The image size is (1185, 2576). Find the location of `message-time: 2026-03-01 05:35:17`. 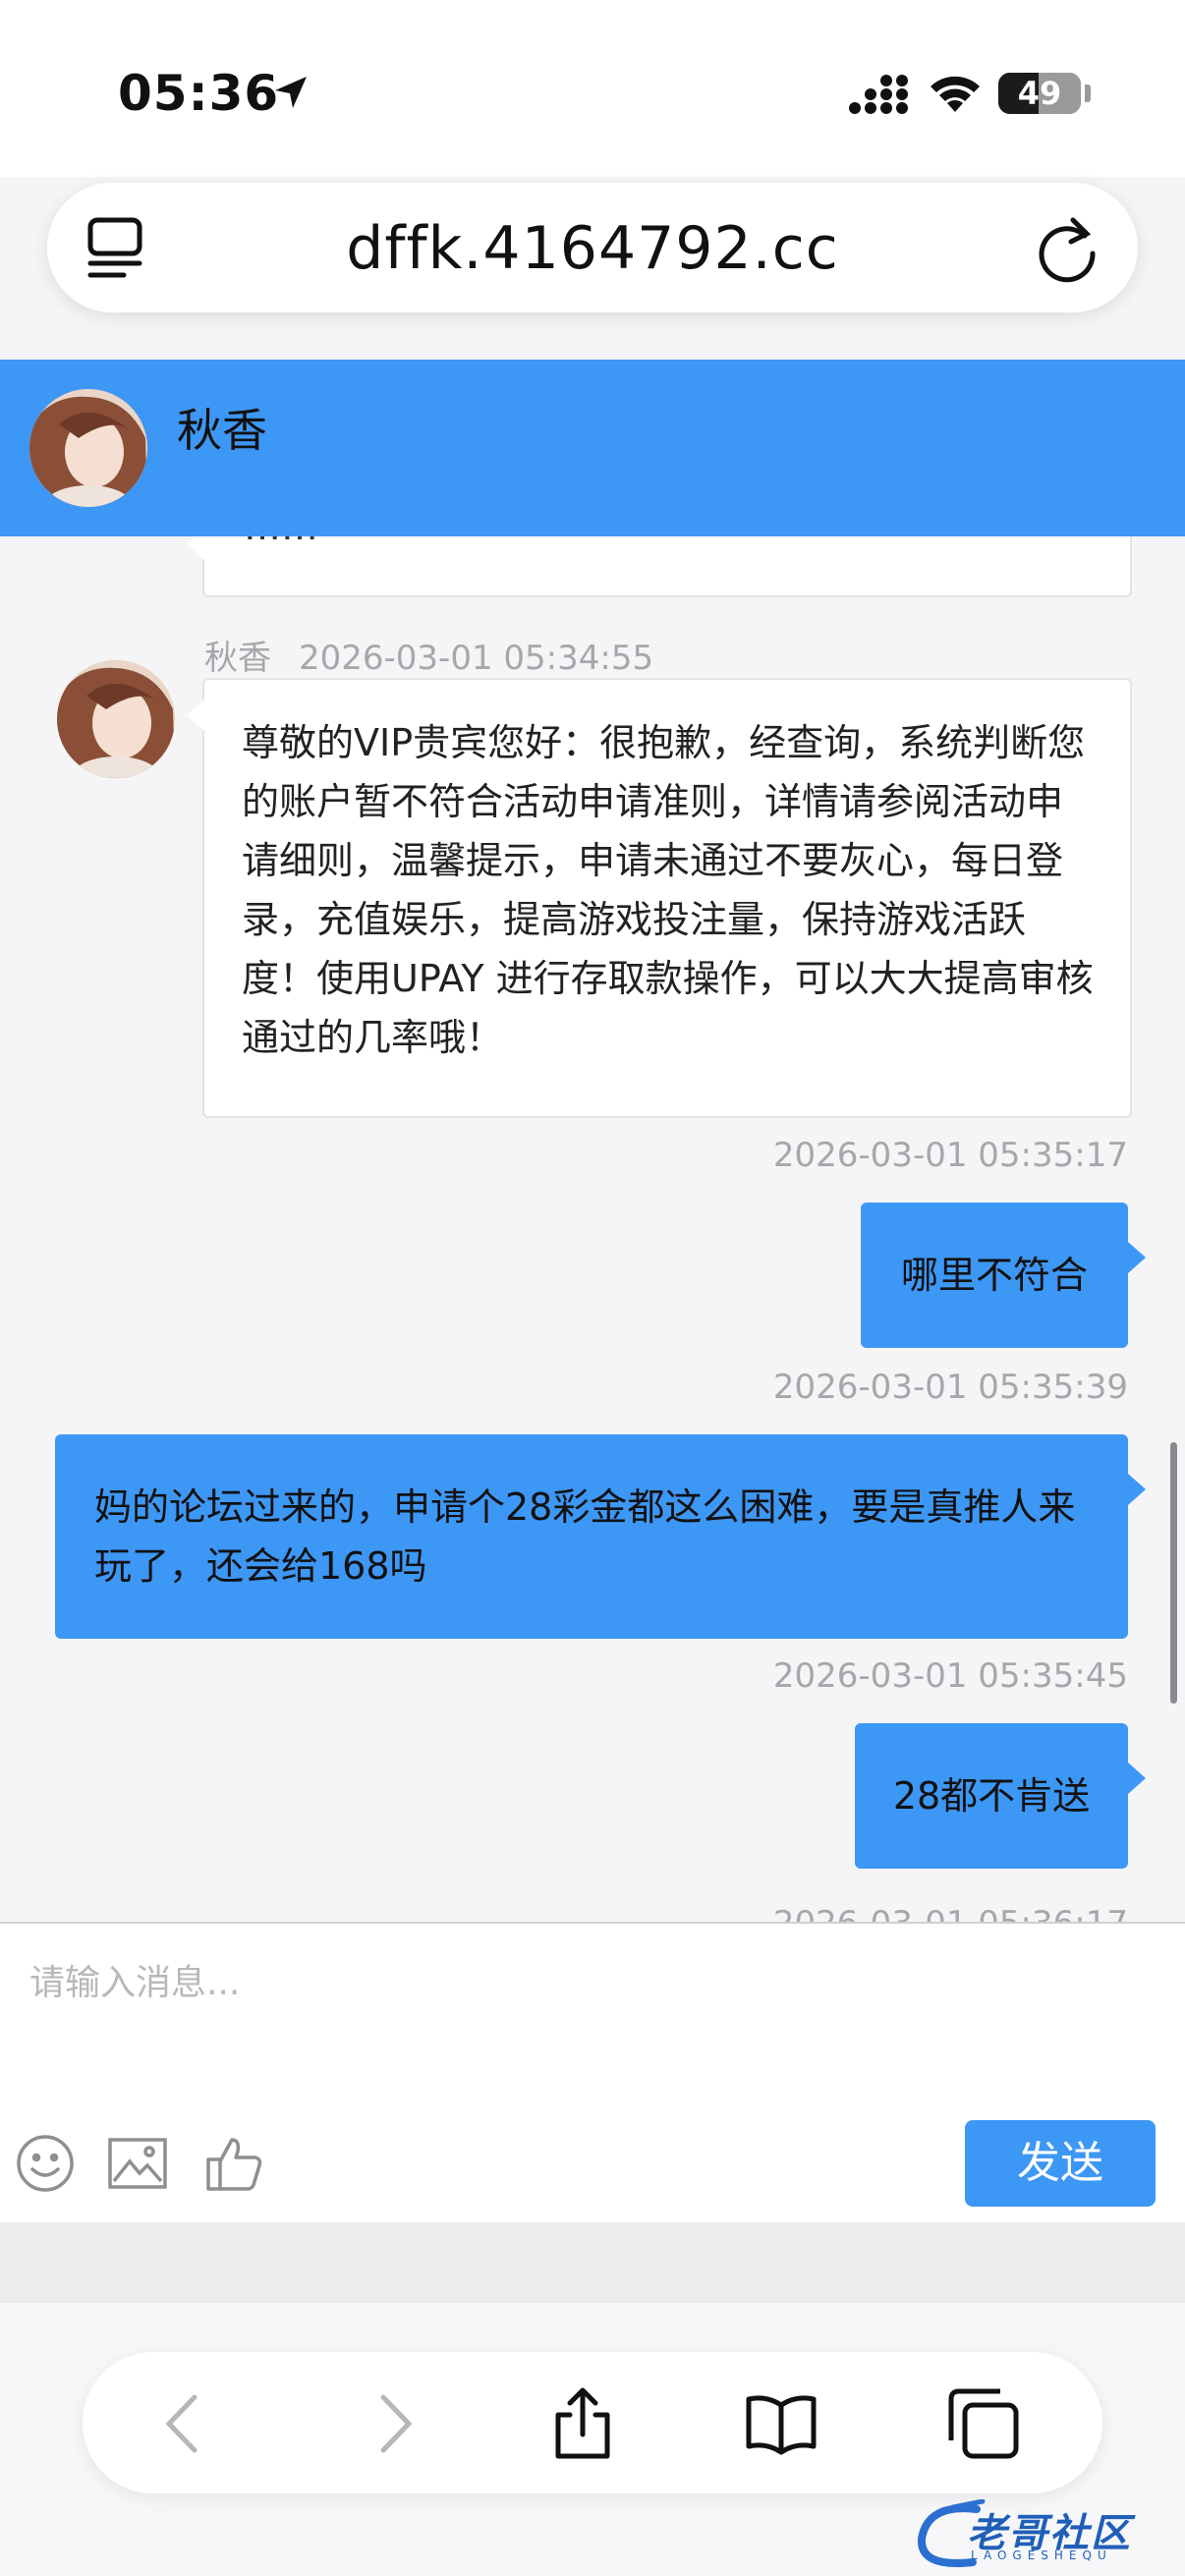

message-time: 2026-03-01 05:35:17 is located at coordinates (950, 1155).